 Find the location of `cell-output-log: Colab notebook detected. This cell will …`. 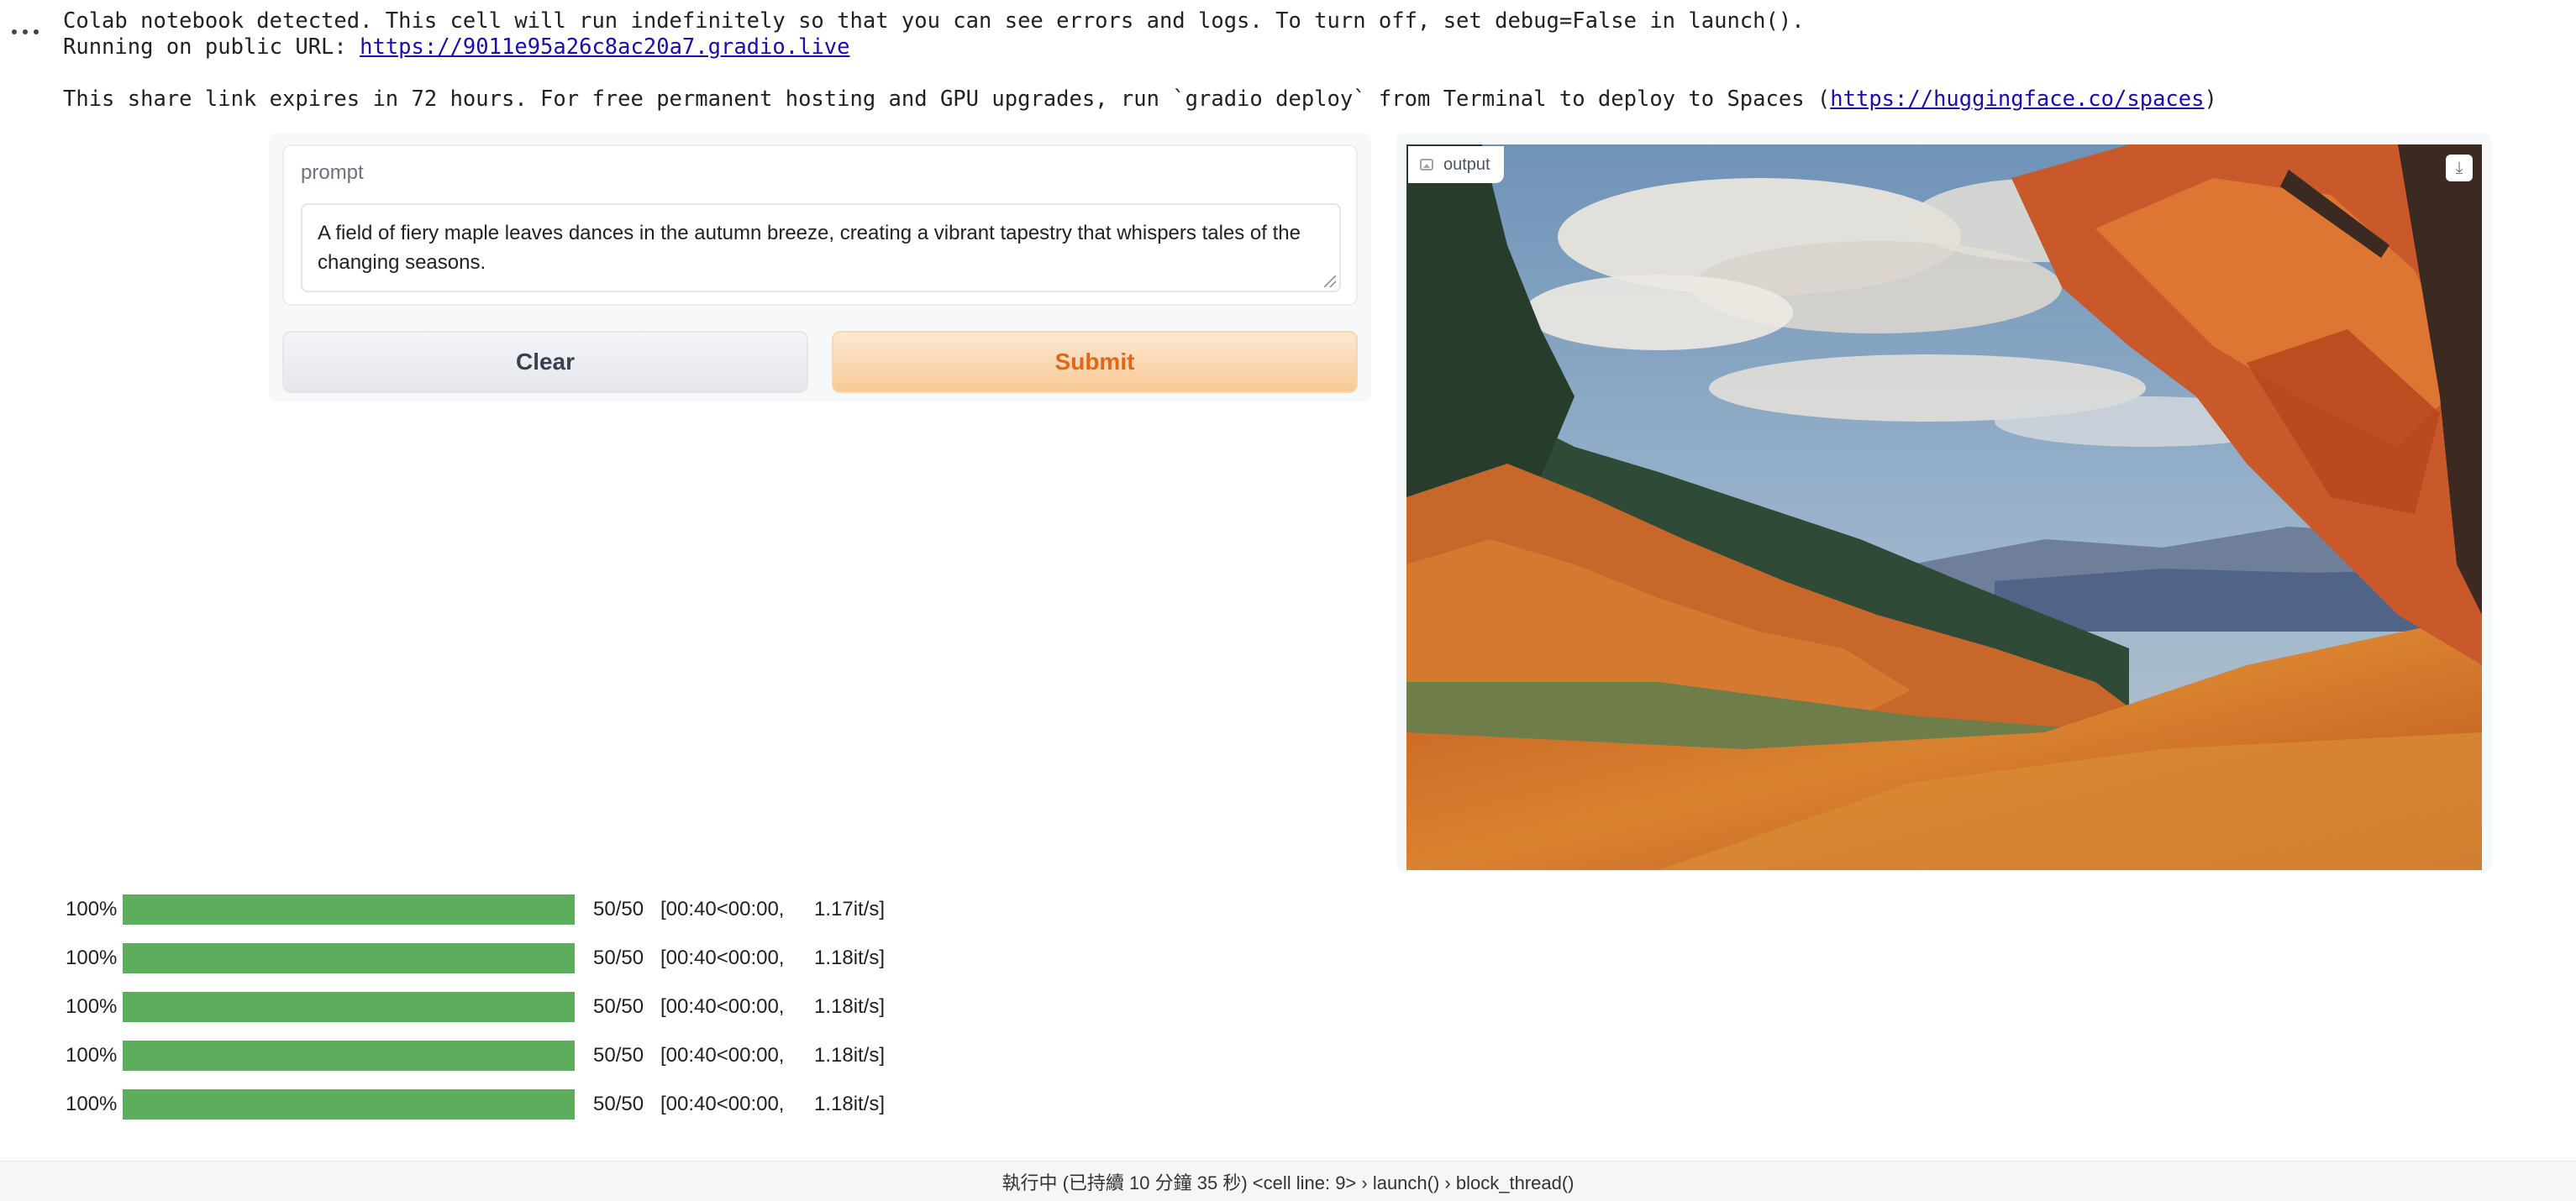

cell-output-log: Colab notebook detected. This cell will … is located at coordinates (1140, 60).